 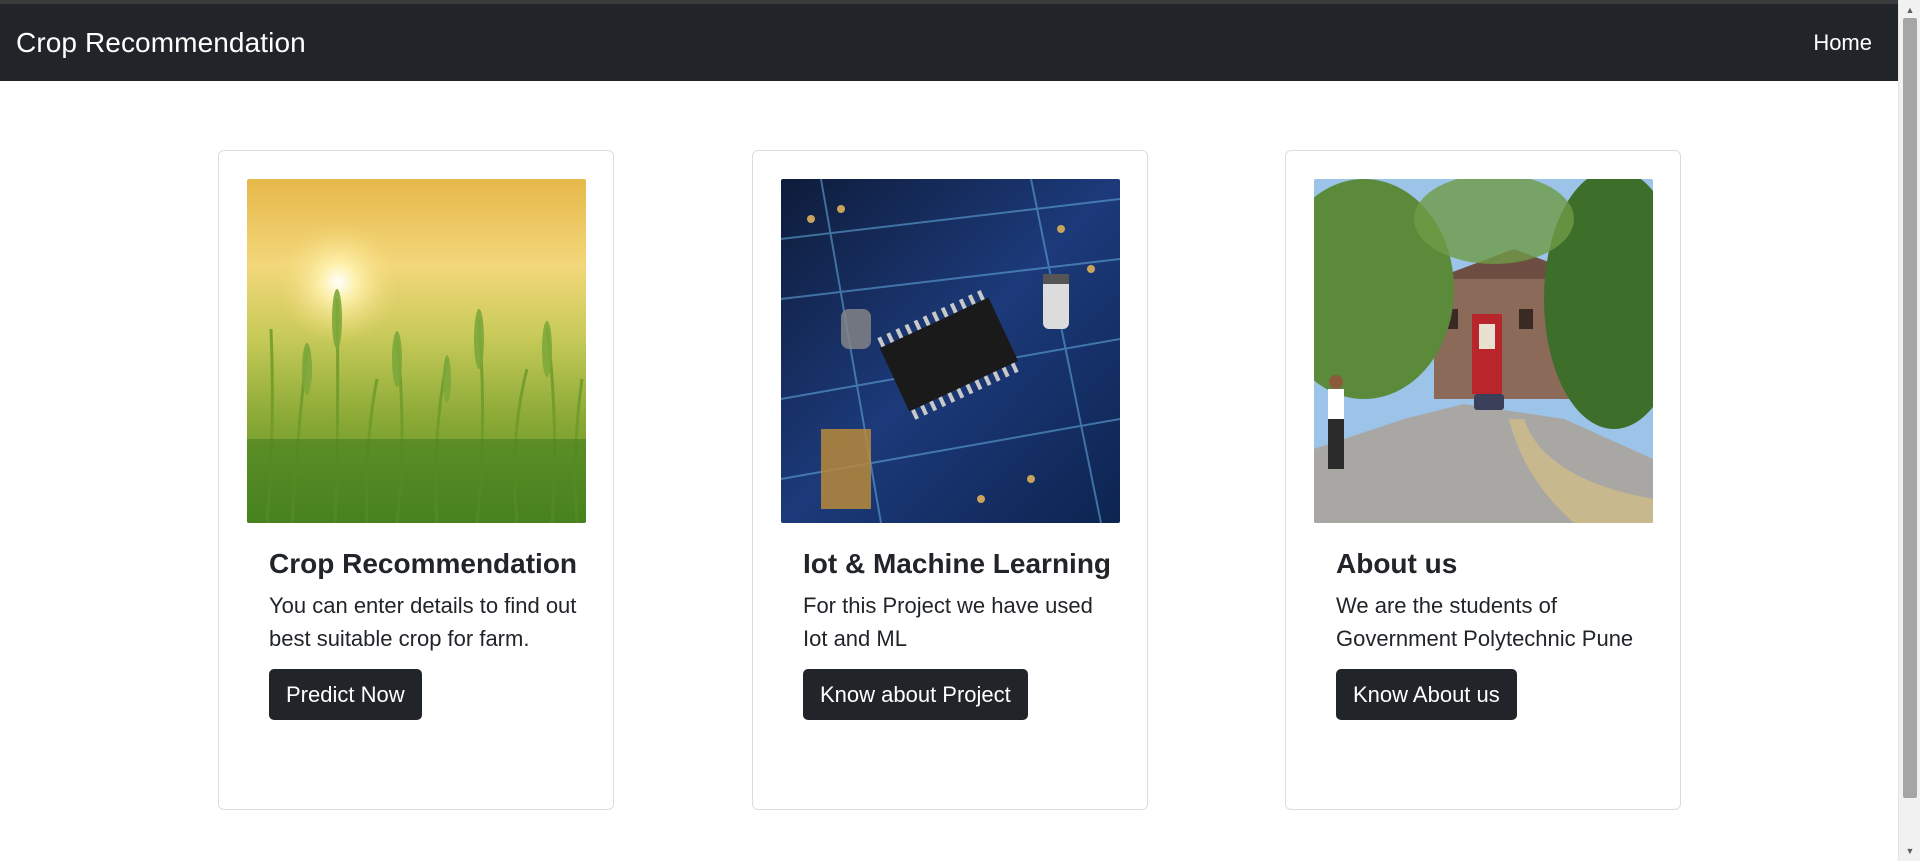 I want to click on card-title: About us, so click(x=1397, y=563).